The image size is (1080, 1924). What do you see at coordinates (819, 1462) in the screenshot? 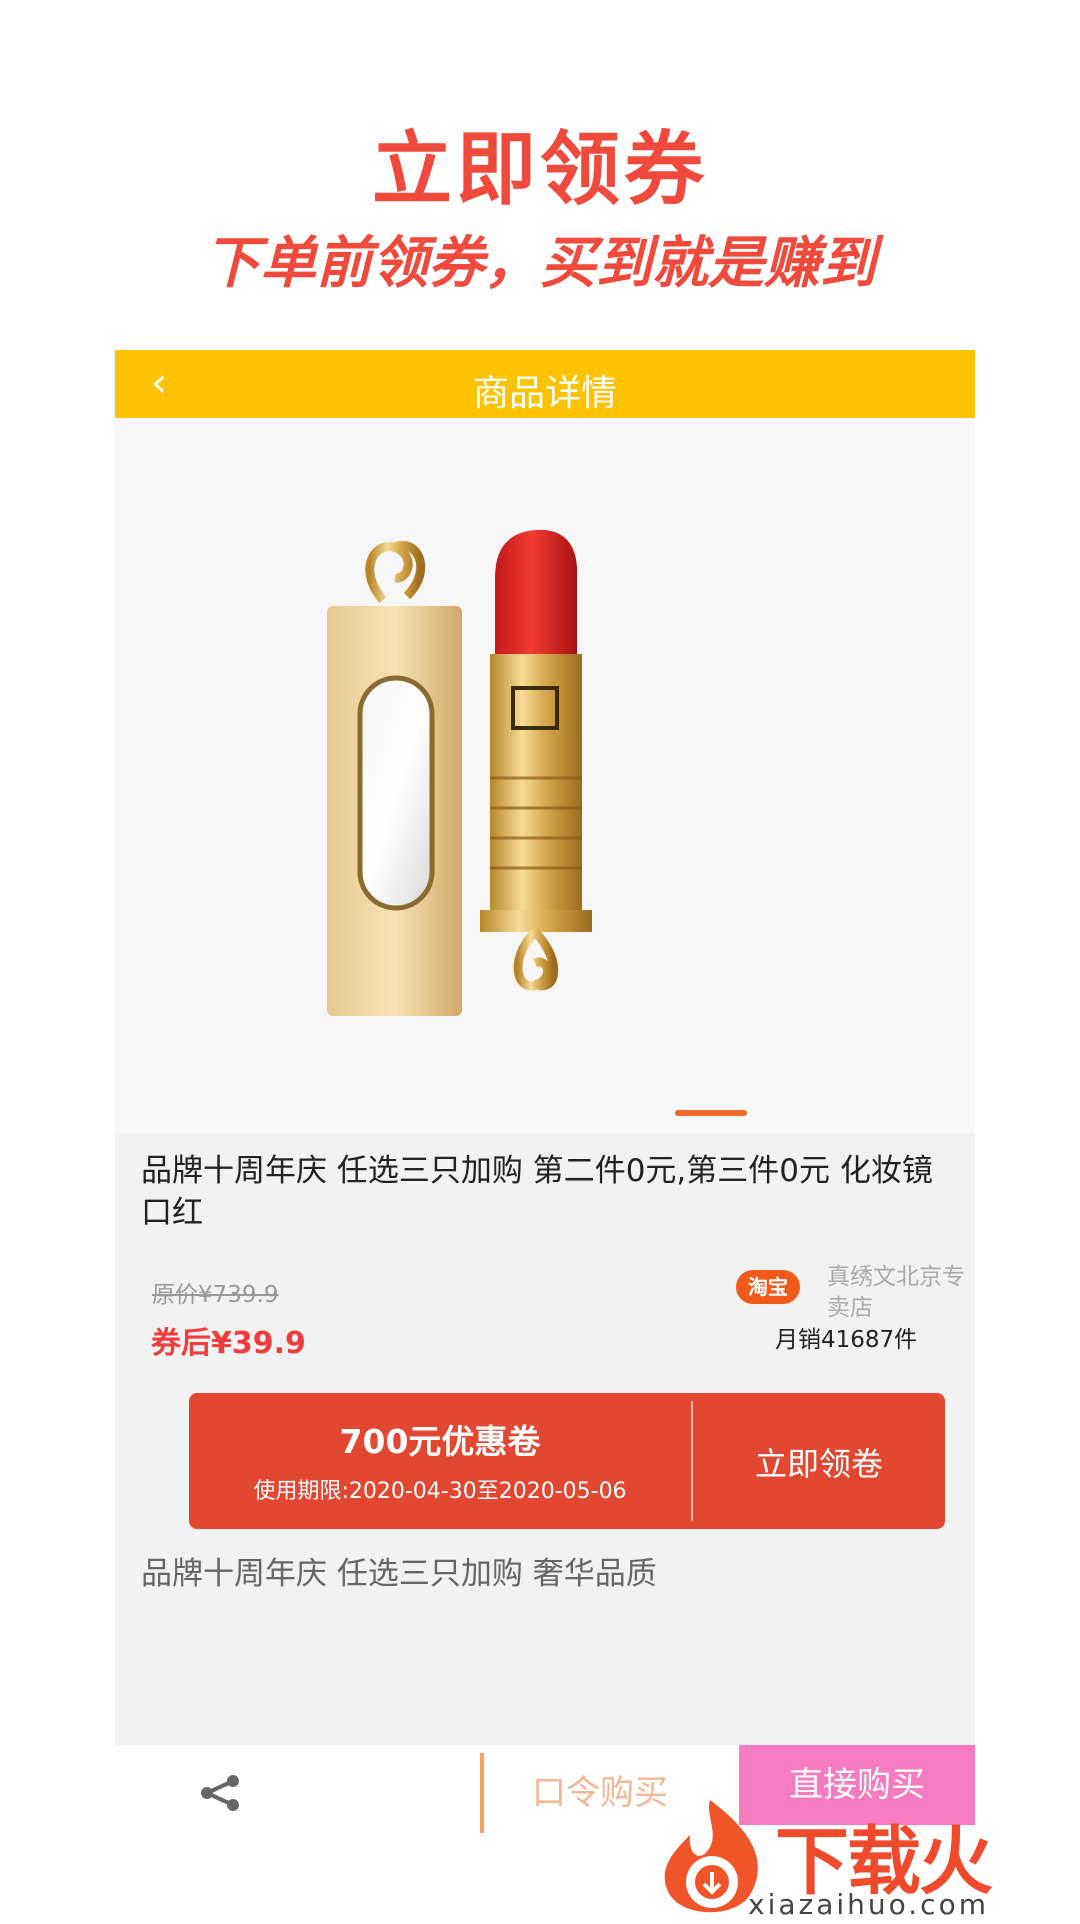
I see `claim-coupon-button: 立即领卷` at bounding box center [819, 1462].